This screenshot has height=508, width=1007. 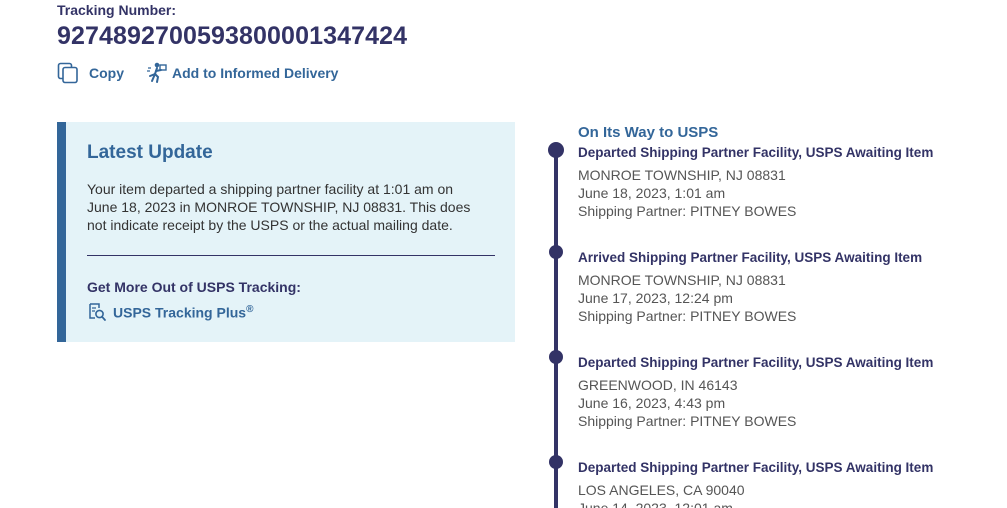 What do you see at coordinates (652, 403) in the screenshot?
I see `event-datetime: June 16, 2023, 4:43 pm` at bounding box center [652, 403].